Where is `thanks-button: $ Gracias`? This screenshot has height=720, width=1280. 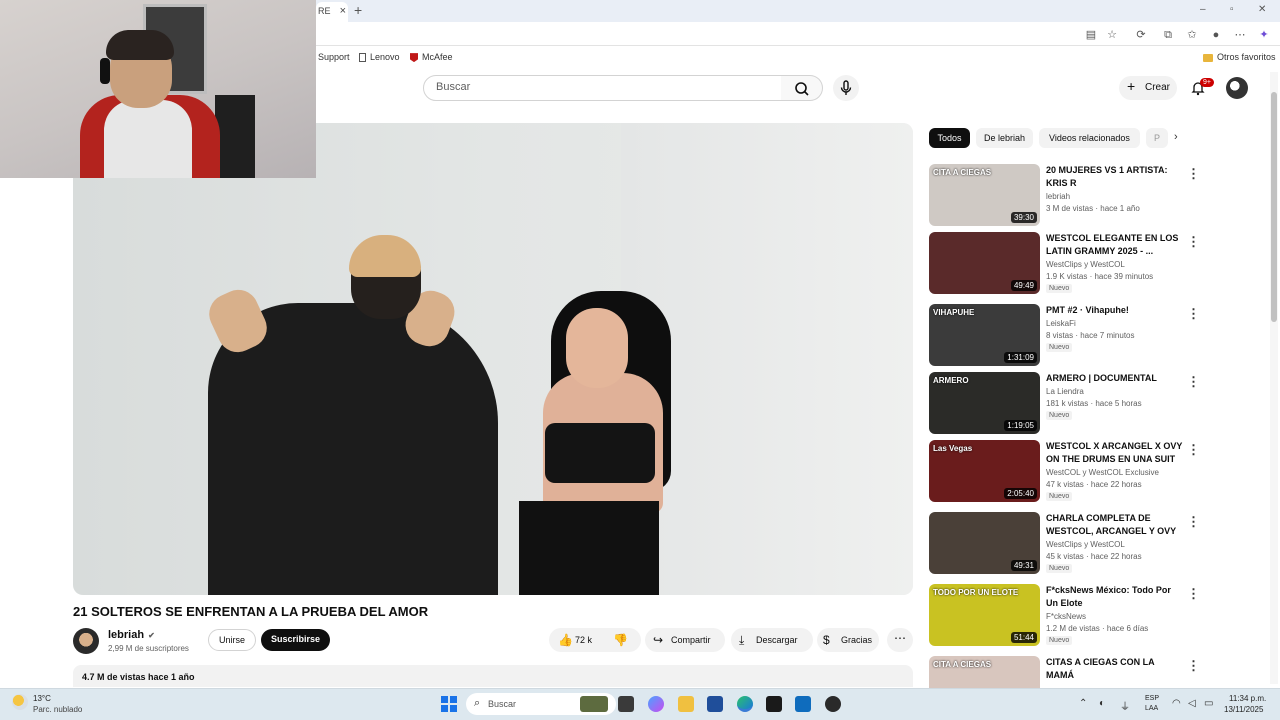
thanks-button: $ Gracias is located at coordinates (848, 640).